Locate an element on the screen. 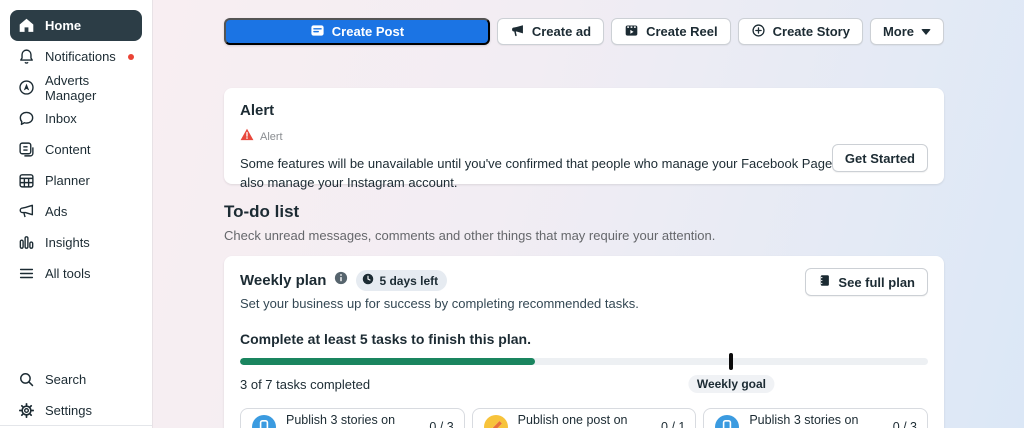  sidebar-item-inbox: Inbox is located at coordinates (76, 118).